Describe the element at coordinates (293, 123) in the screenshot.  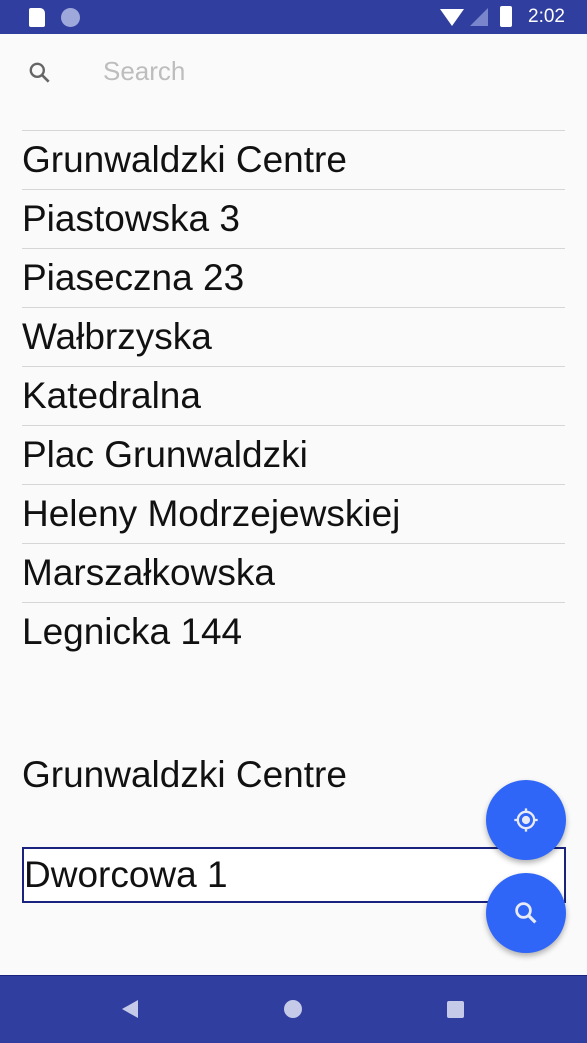
I see `list-item: Dworcowa 1` at that location.